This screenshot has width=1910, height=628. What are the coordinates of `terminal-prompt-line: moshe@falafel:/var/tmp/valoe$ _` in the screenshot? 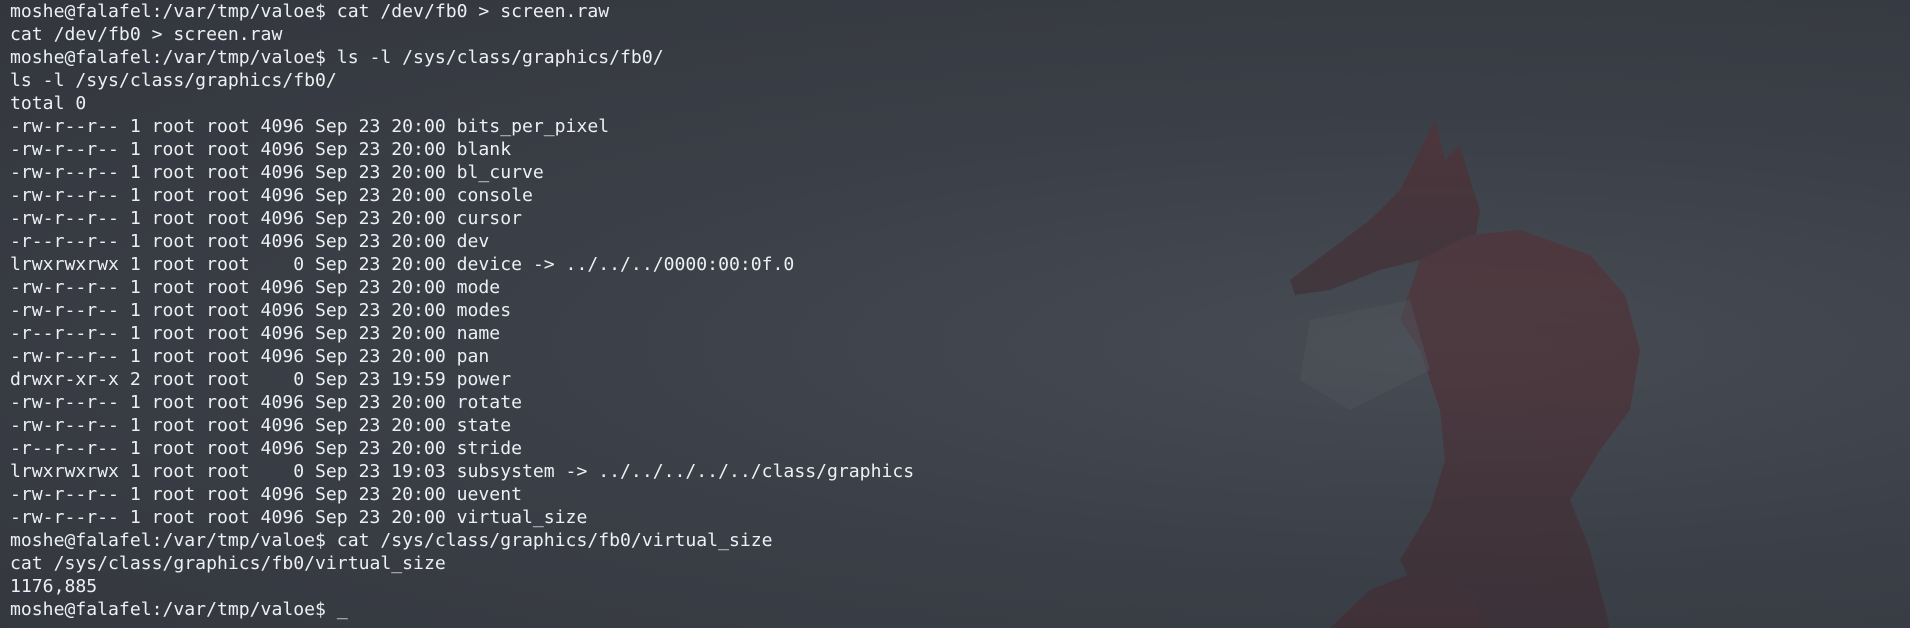 It's located at (960, 609).